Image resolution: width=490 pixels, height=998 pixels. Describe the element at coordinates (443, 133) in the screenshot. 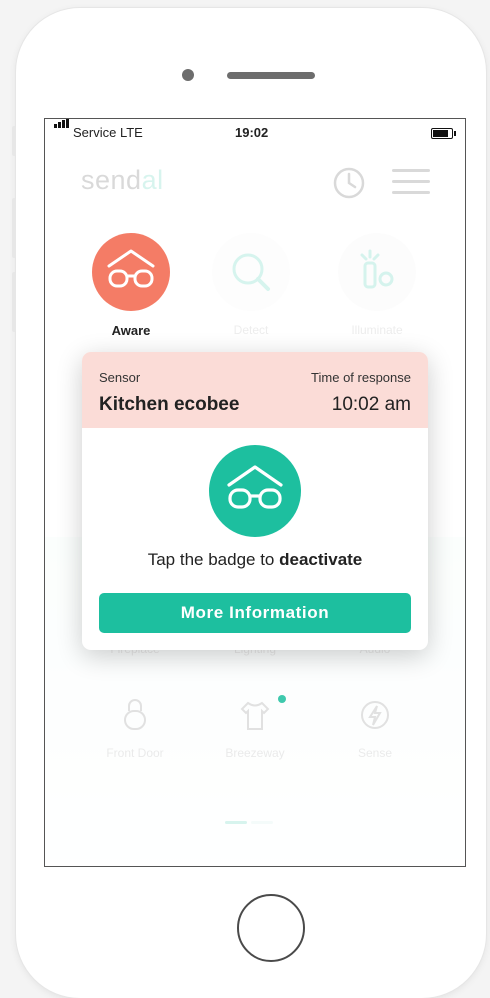

I see `battery-icon` at that location.